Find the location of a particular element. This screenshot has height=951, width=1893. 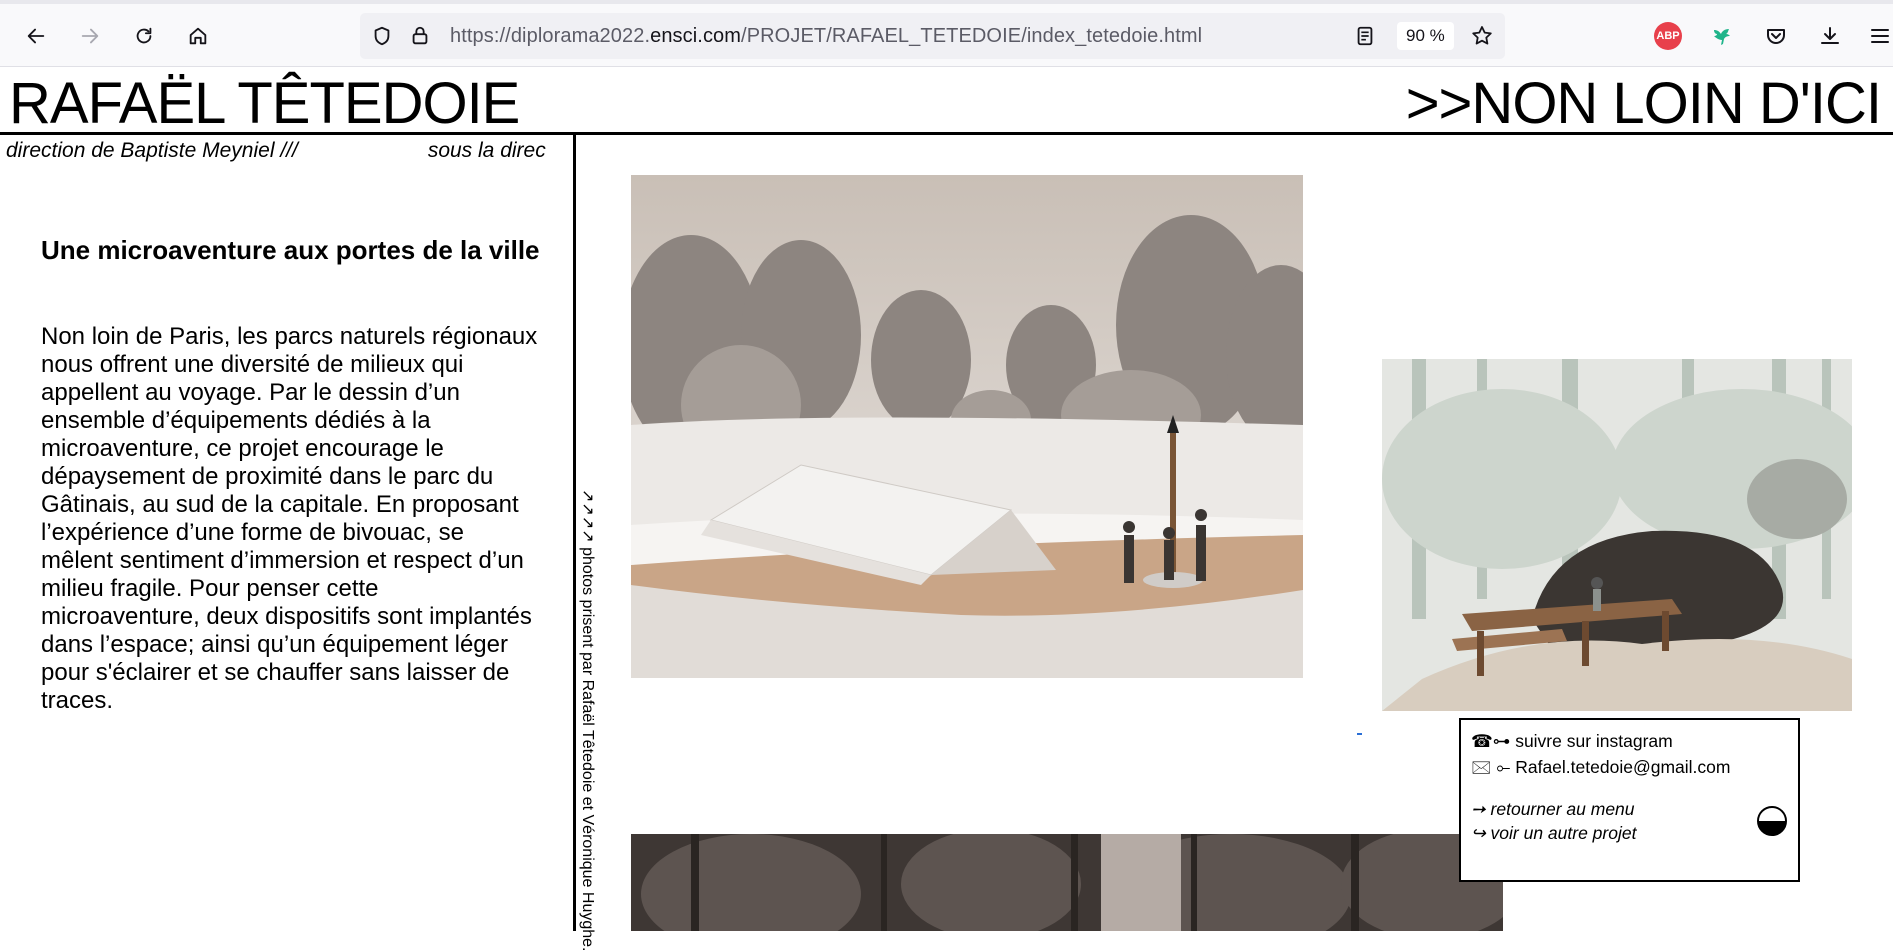

other-project-link: ↪ voir un autre projet is located at coordinates (1553, 833).